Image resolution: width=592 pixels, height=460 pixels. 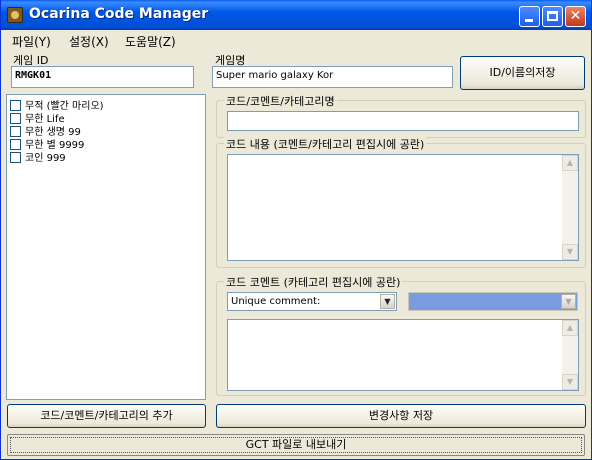 I want to click on code-name-group: 코드/코멘트/카테고리명, so click(x=401, y=115).